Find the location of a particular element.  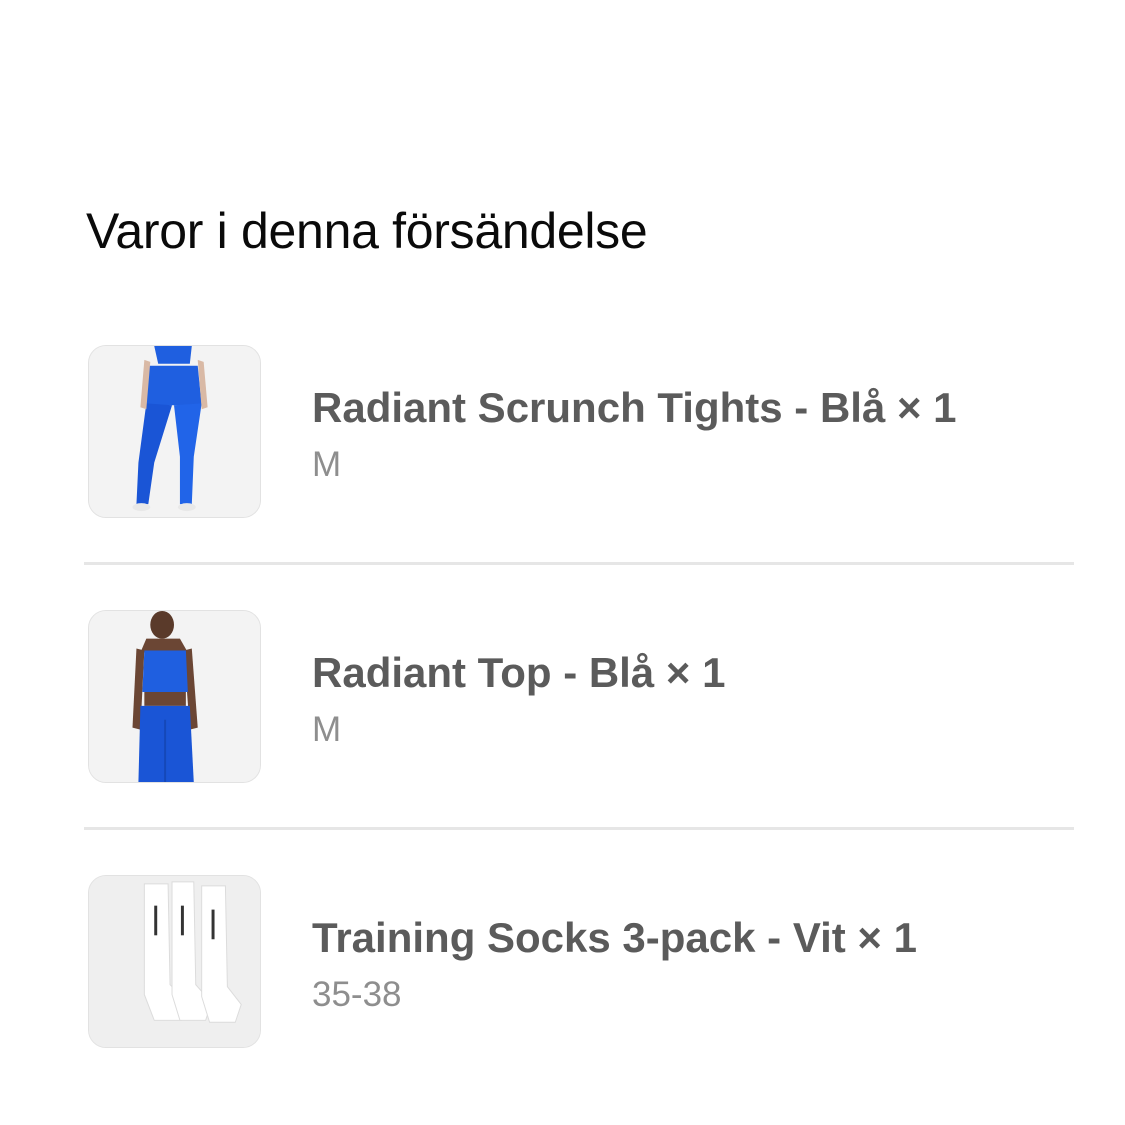

section-title: Varor i denna försändelse is located at coordinates (367, 231).